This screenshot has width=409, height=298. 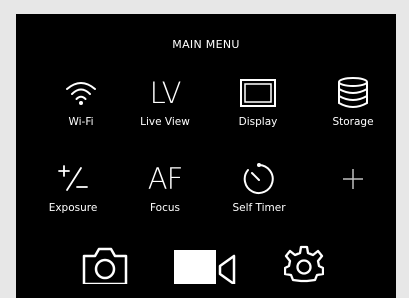 What do you see at coordinates (165, 92) in the screenshot?
I see `live-view-icon: LV` at bounding box center [165, 92].